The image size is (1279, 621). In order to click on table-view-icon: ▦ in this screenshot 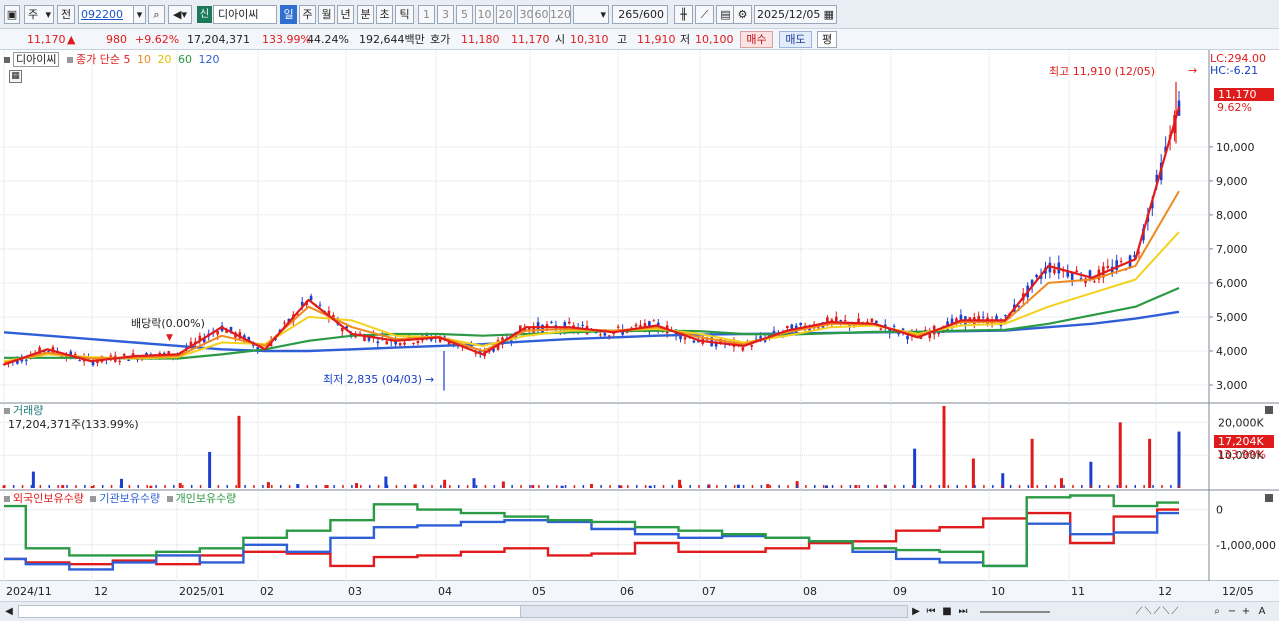, I will do `click(15, 76)`.